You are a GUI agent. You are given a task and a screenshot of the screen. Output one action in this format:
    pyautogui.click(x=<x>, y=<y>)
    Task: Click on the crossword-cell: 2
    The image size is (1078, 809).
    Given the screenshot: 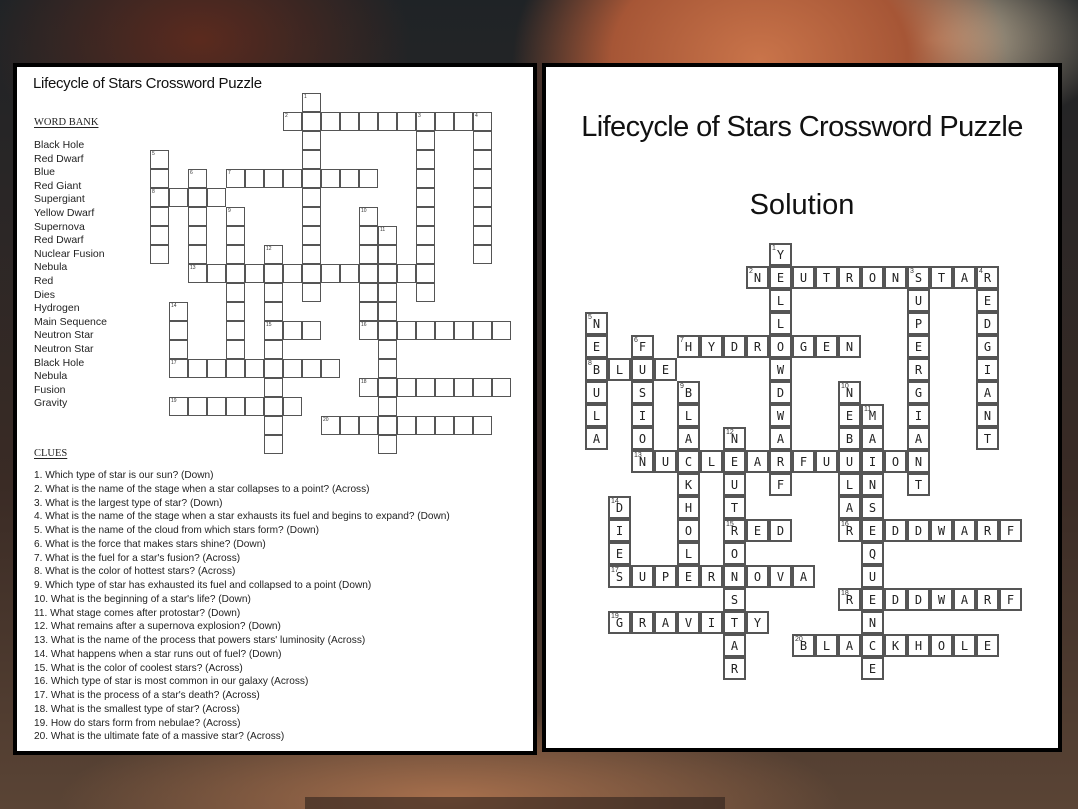 What is the action you would take?
    pyautogui.click(x=292, y=121)
    